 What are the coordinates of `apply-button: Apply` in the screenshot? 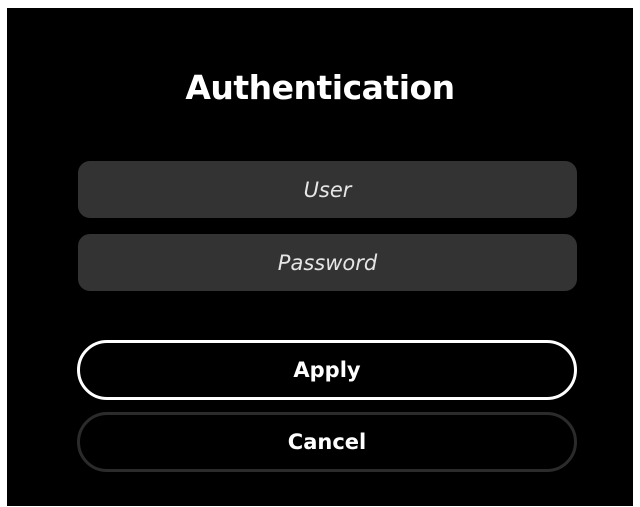 It's located at (327, 370).